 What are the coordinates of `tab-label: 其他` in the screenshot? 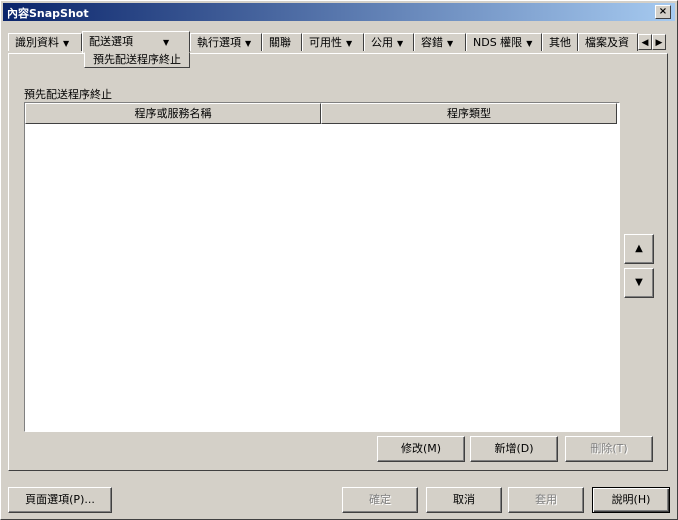 It's located at (560, 42).